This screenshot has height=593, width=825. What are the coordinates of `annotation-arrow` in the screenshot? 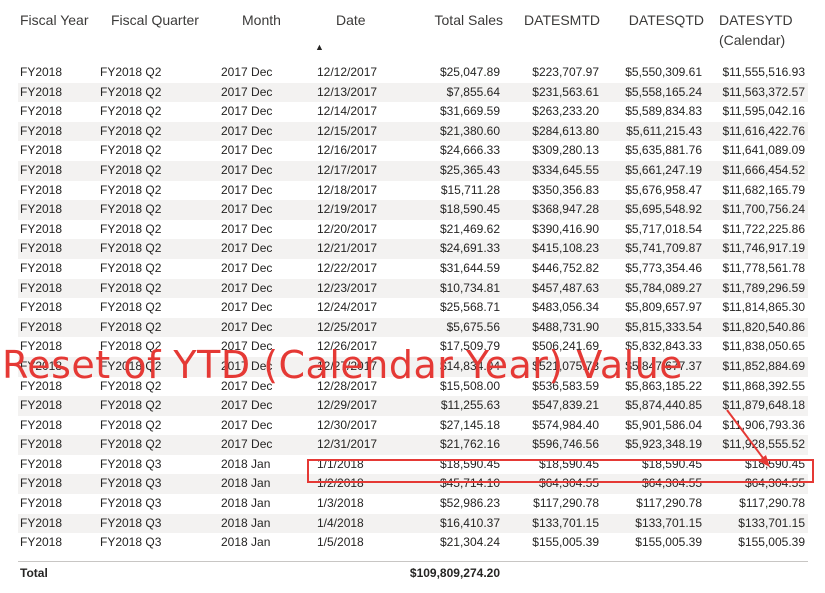 It's located at (748, 438).